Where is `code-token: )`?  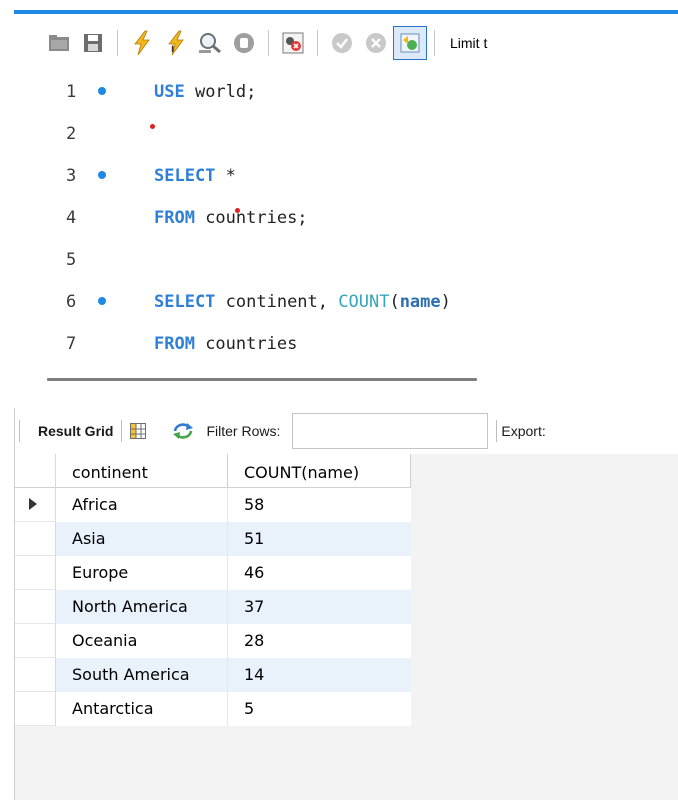
code-token: ) is located at coordinates (445, 302).